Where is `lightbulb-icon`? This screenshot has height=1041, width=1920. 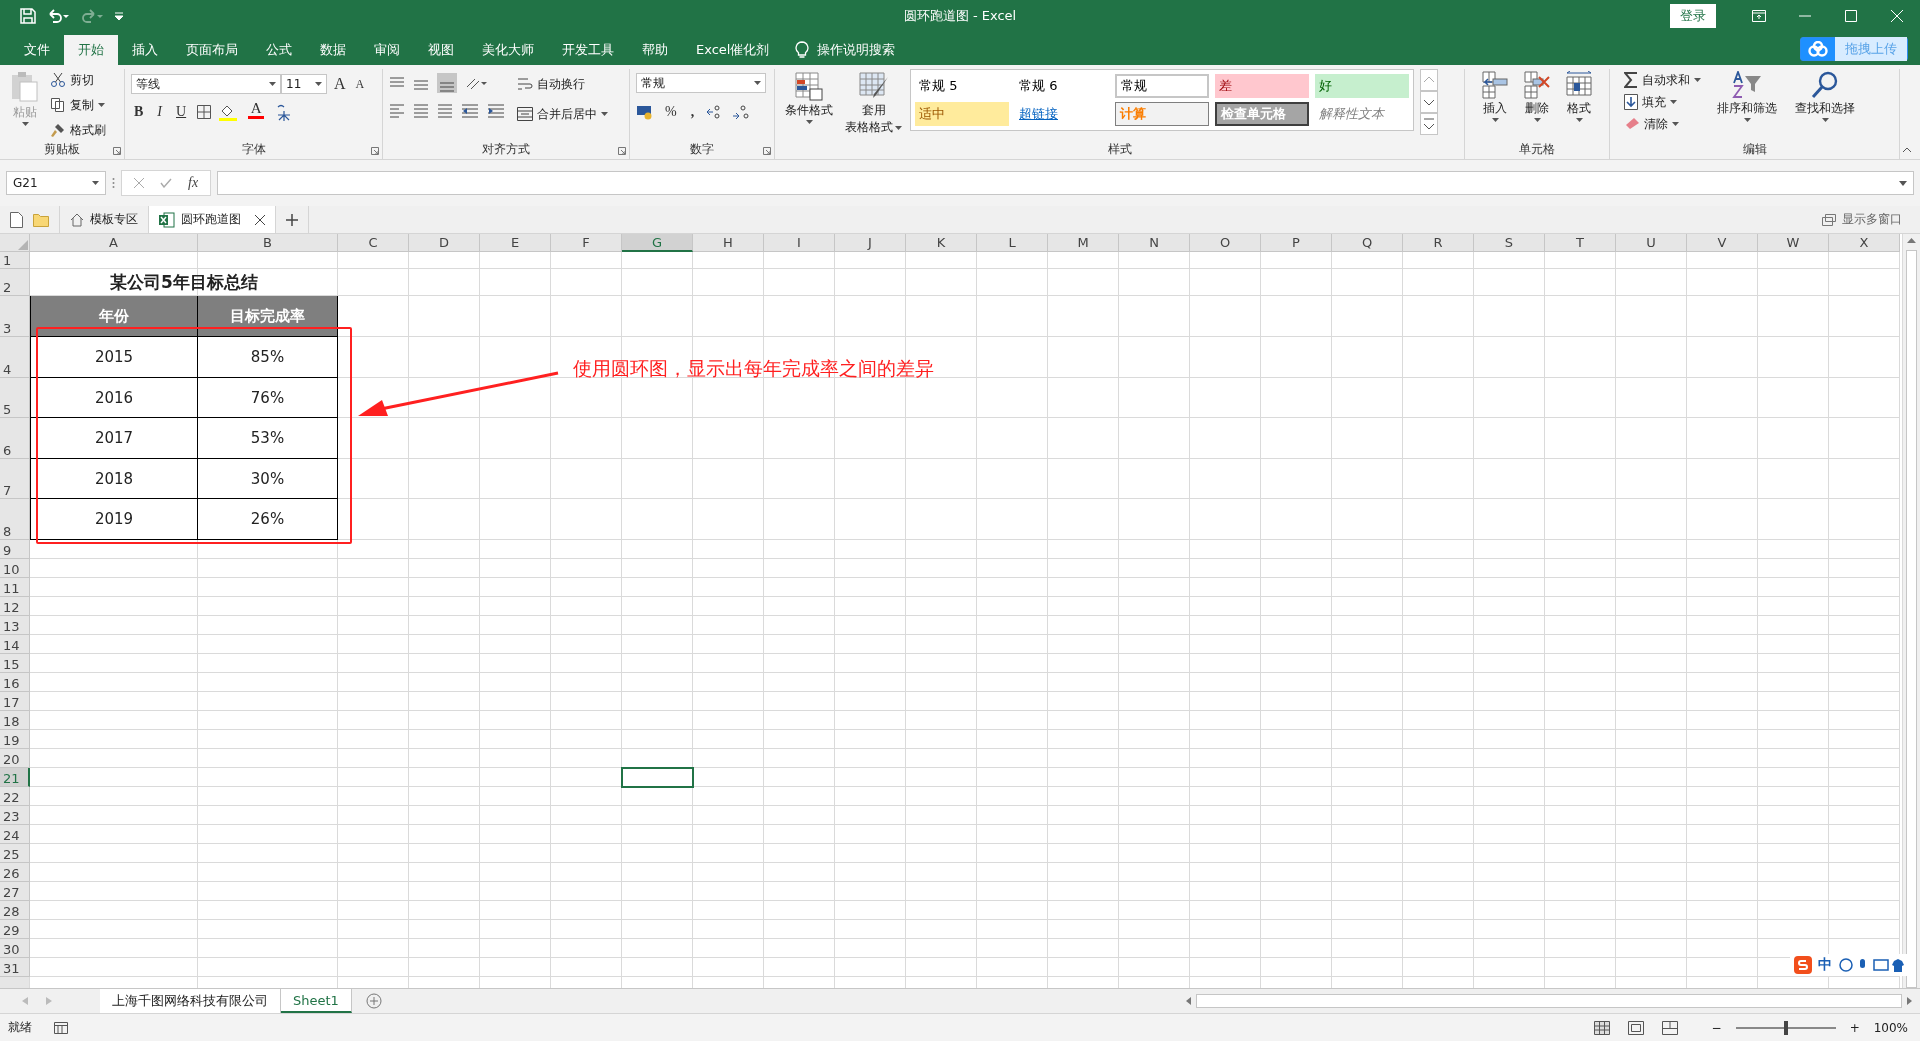
lightbulb-icon is located at coordinates (802, 50).